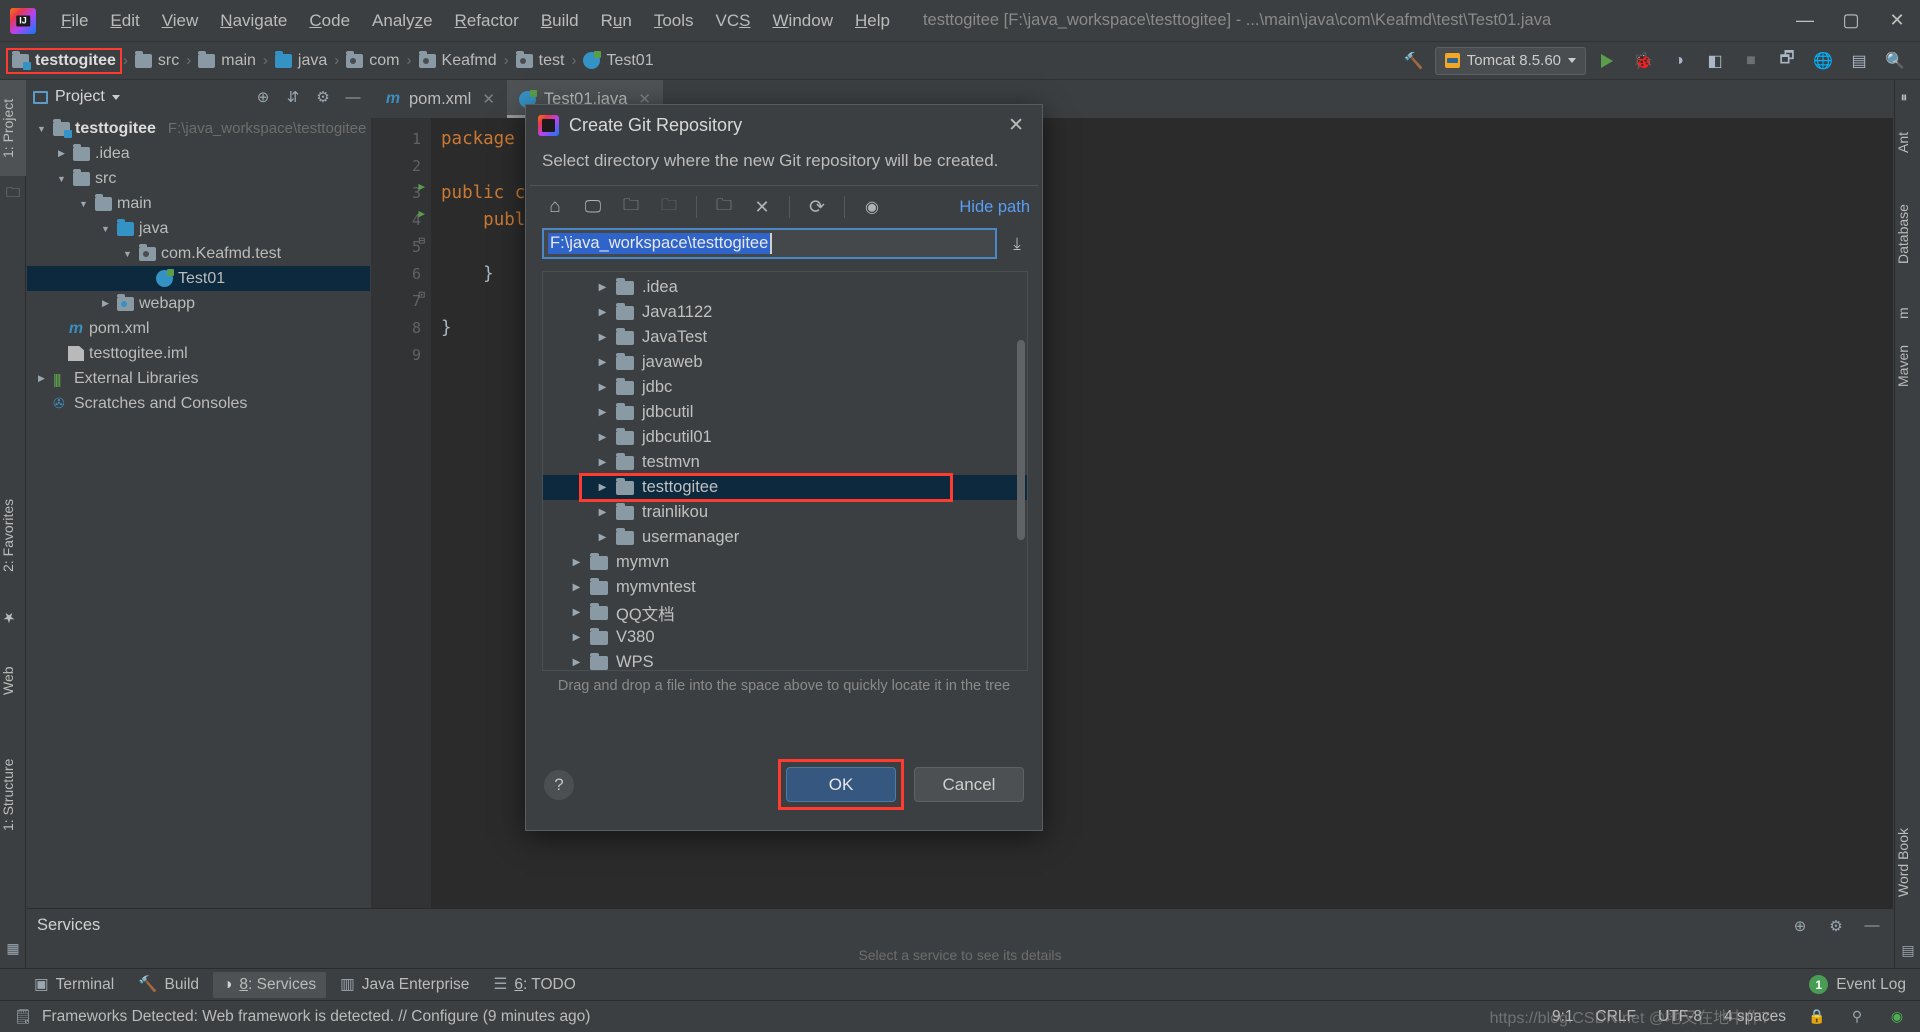 This screenshot has width=1920, height=1032. Describe the element at coordinates (198, 228) in the screenshot. I see `tree-item-java: ▼ java` at that location.